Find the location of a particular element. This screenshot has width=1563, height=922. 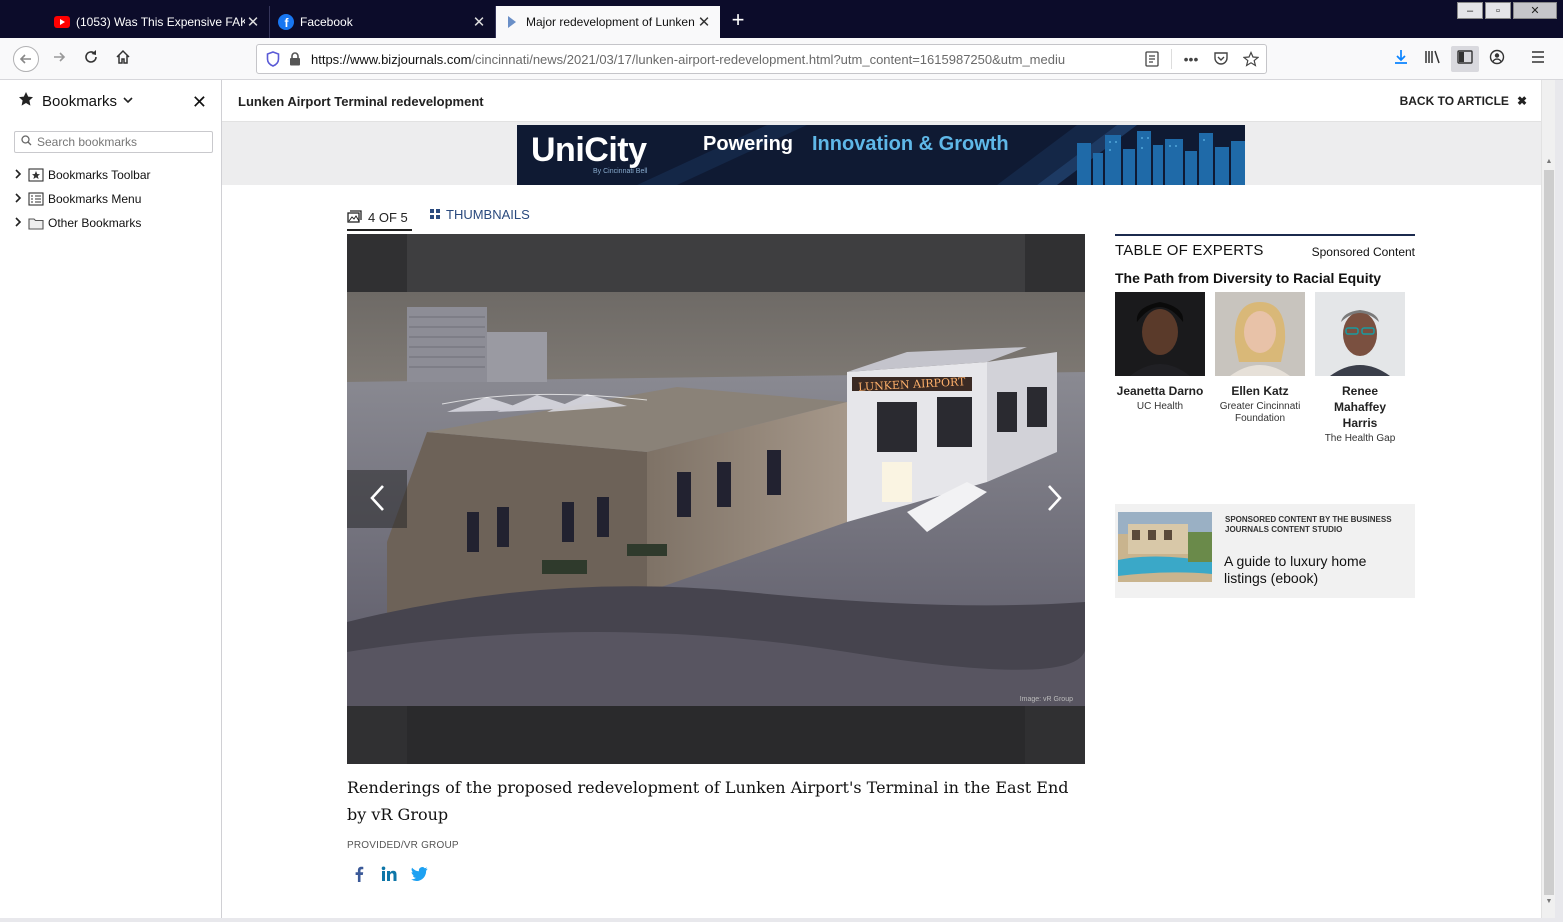

downloads-button is located at coordinates (1401, 59).